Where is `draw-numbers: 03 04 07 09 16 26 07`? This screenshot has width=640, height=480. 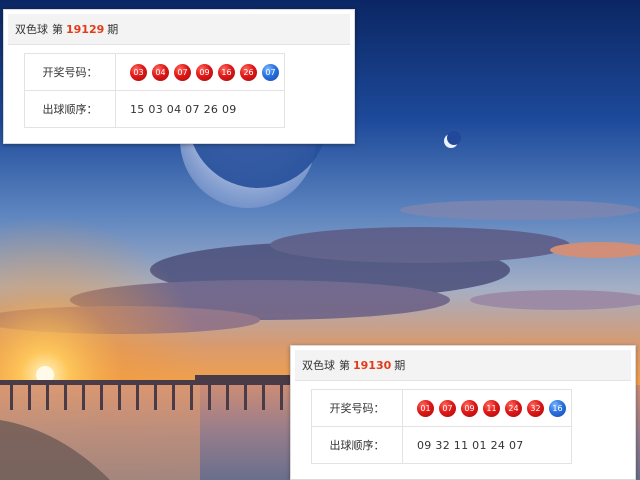
draw-numbers: 03 04 07 09 16 26 07 is located at coordinates (200, 72).